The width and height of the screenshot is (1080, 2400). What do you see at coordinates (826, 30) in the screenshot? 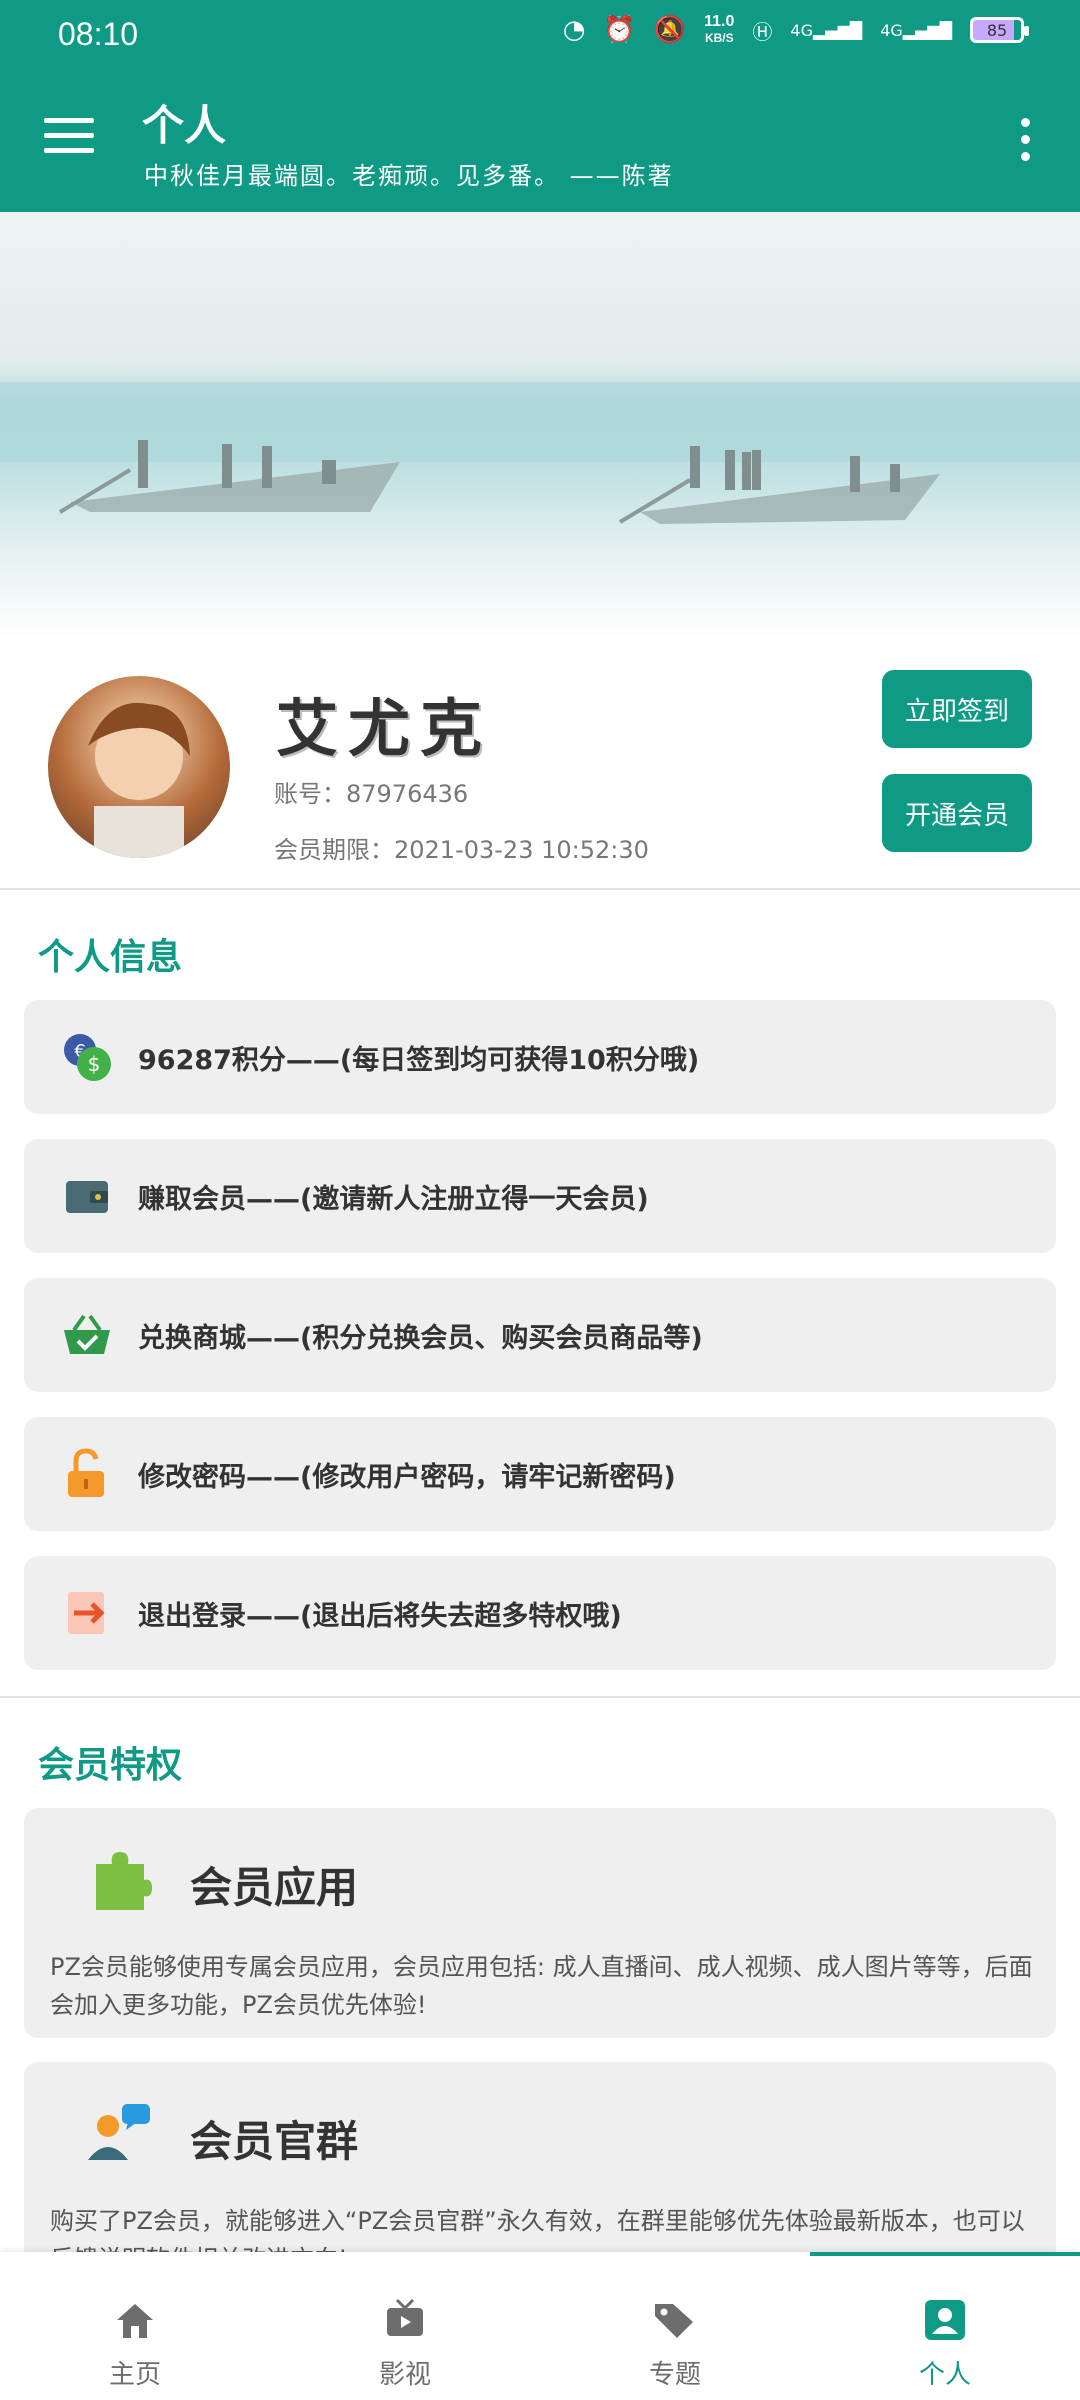
I see `signal-icon-1: 4G▂▄▆█` at bounding box center [826, 30].